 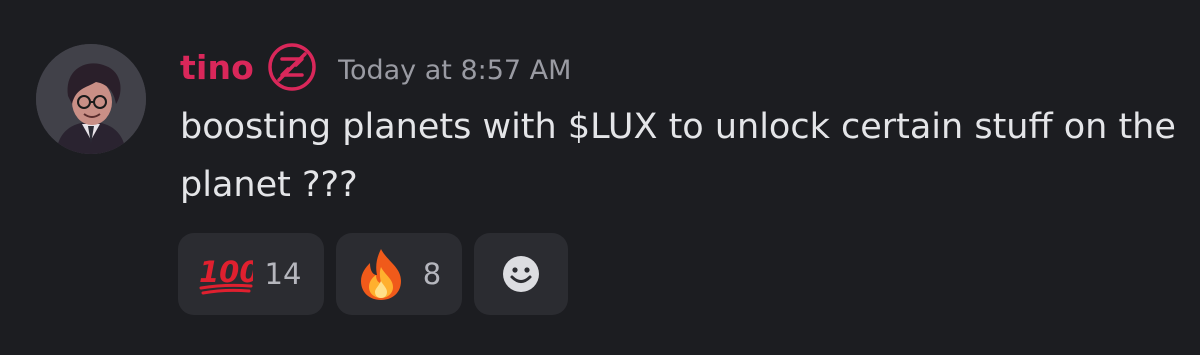 I want to click on add-reaction-button, so click(x=521, y=274).